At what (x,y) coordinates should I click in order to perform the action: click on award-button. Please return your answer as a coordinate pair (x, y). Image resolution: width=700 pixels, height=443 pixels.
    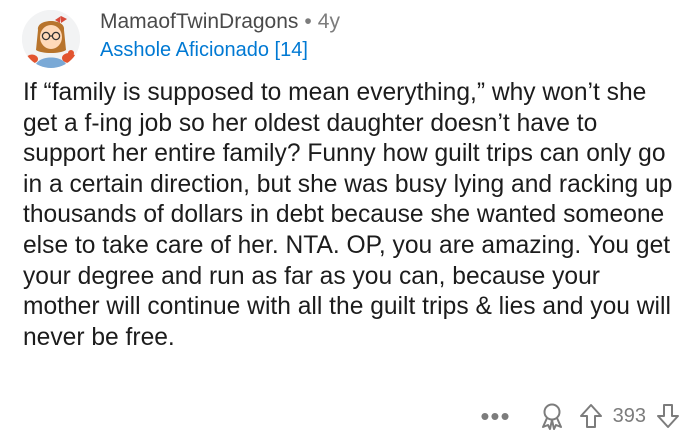
    Looking at the image, I should click on (552, 416).